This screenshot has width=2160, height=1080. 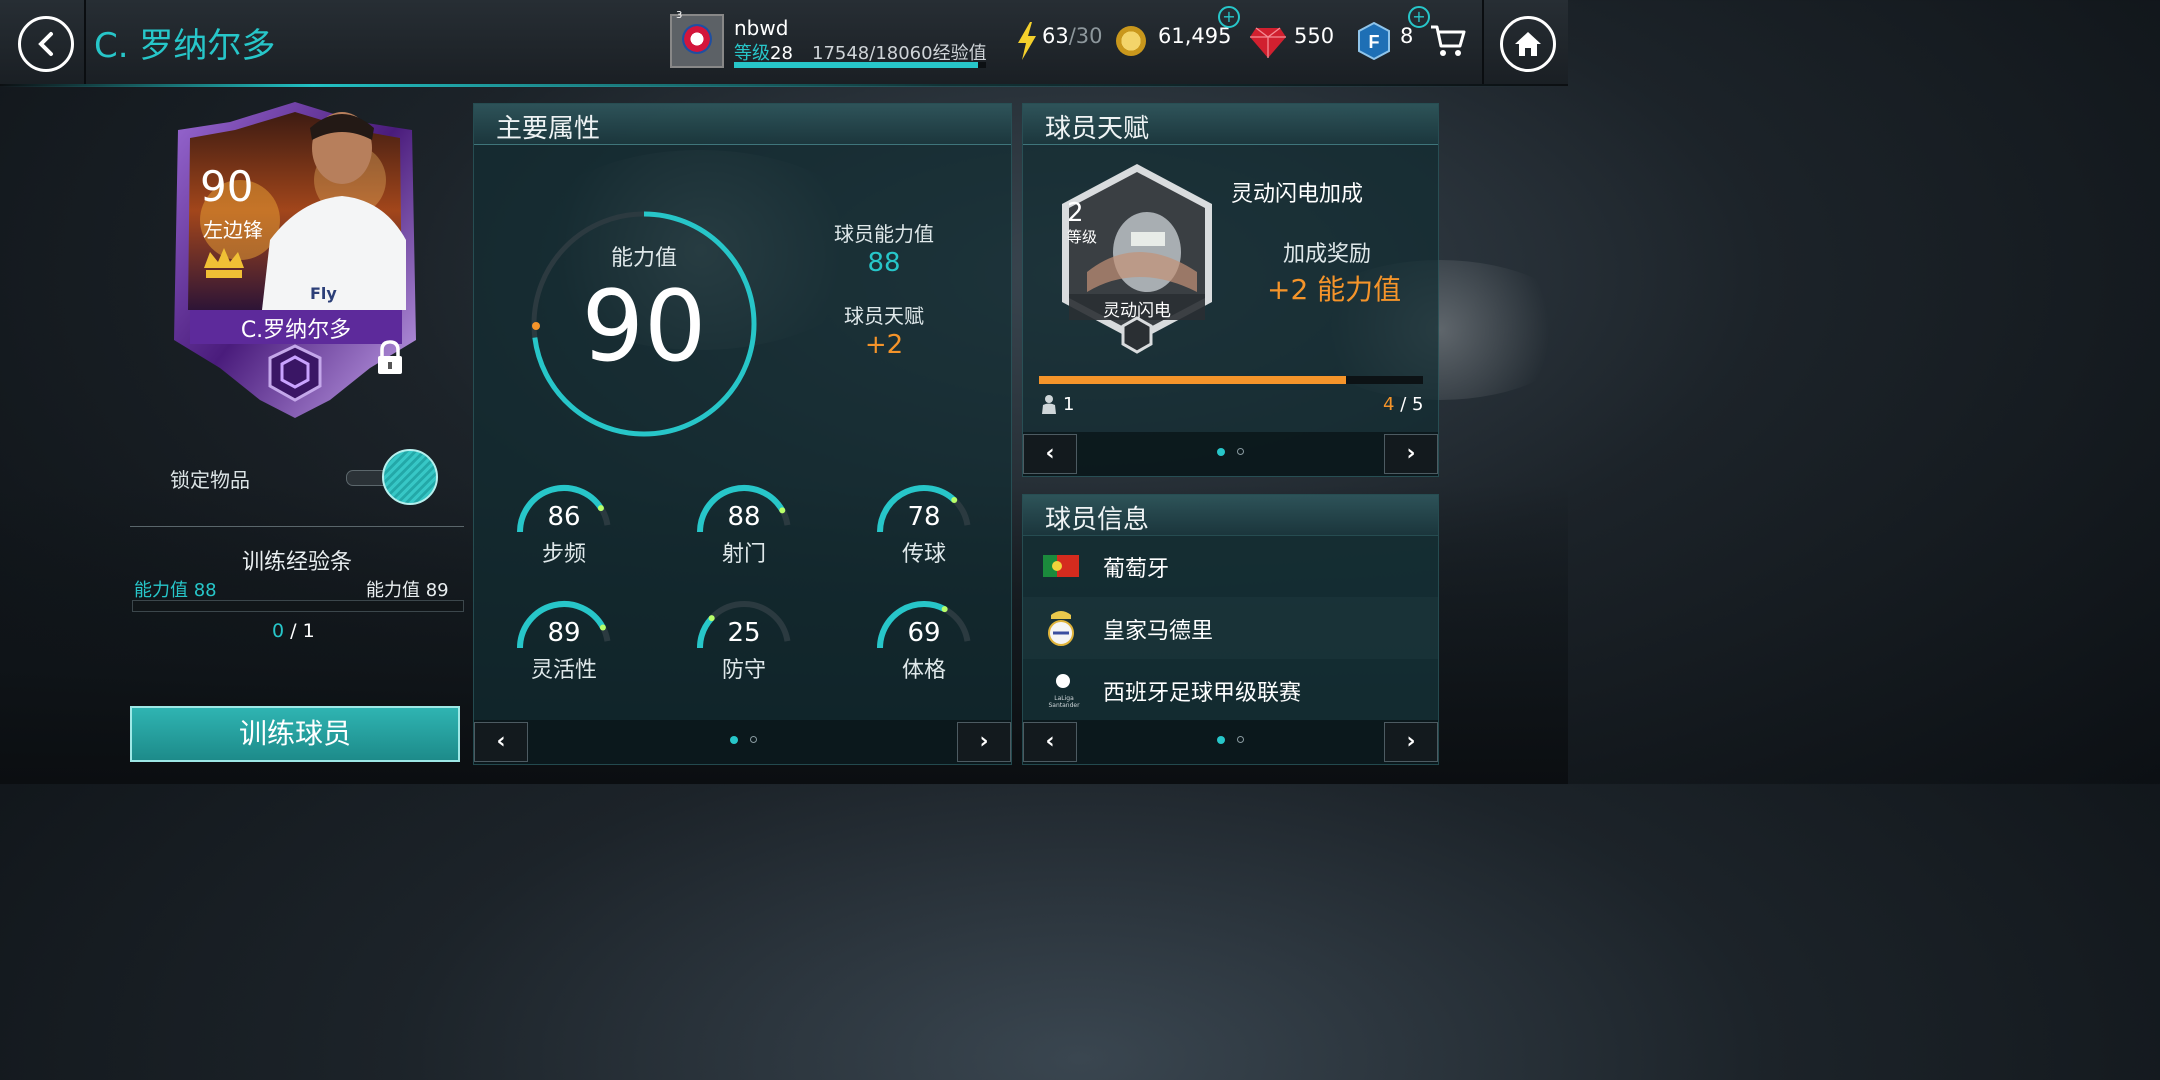 What do you see at coordinates (1230, 566) in the screenshot?
I see `nation-row: 葡萄牙` at bounding box center [1230, 566].